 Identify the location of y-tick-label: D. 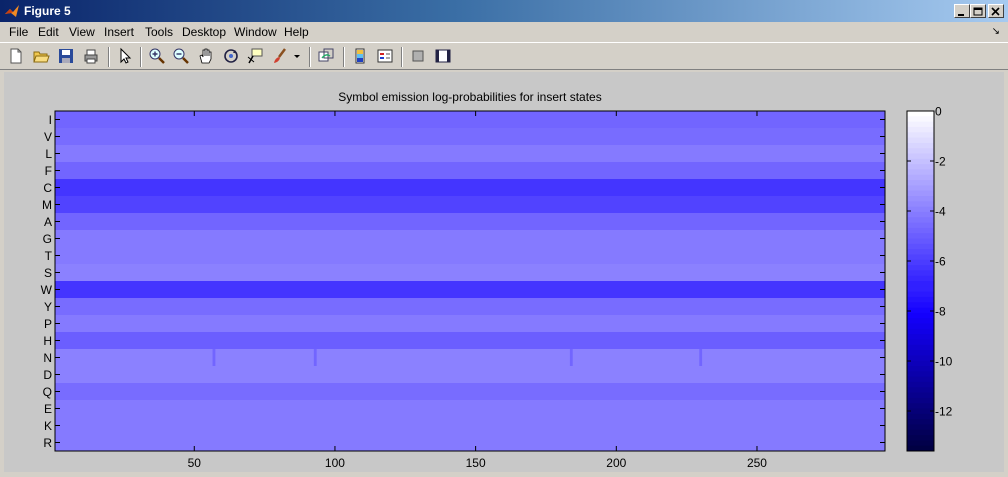
(47, 375).